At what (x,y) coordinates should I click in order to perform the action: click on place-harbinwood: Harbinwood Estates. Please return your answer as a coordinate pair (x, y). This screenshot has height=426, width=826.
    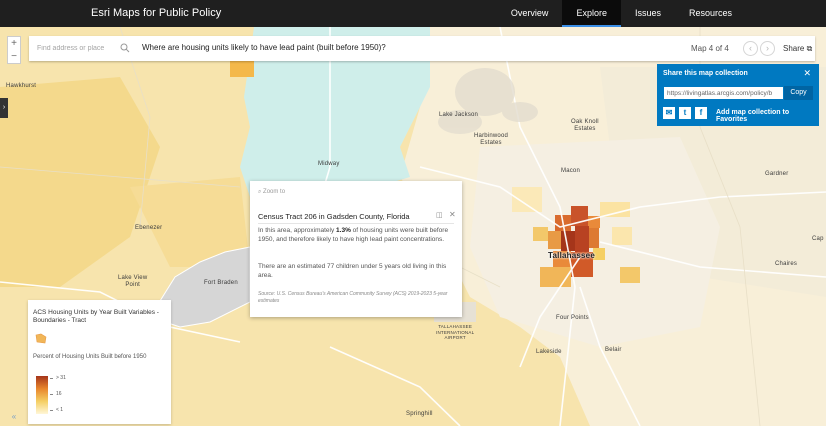
    Looking at the image, I should click on (491, 139).